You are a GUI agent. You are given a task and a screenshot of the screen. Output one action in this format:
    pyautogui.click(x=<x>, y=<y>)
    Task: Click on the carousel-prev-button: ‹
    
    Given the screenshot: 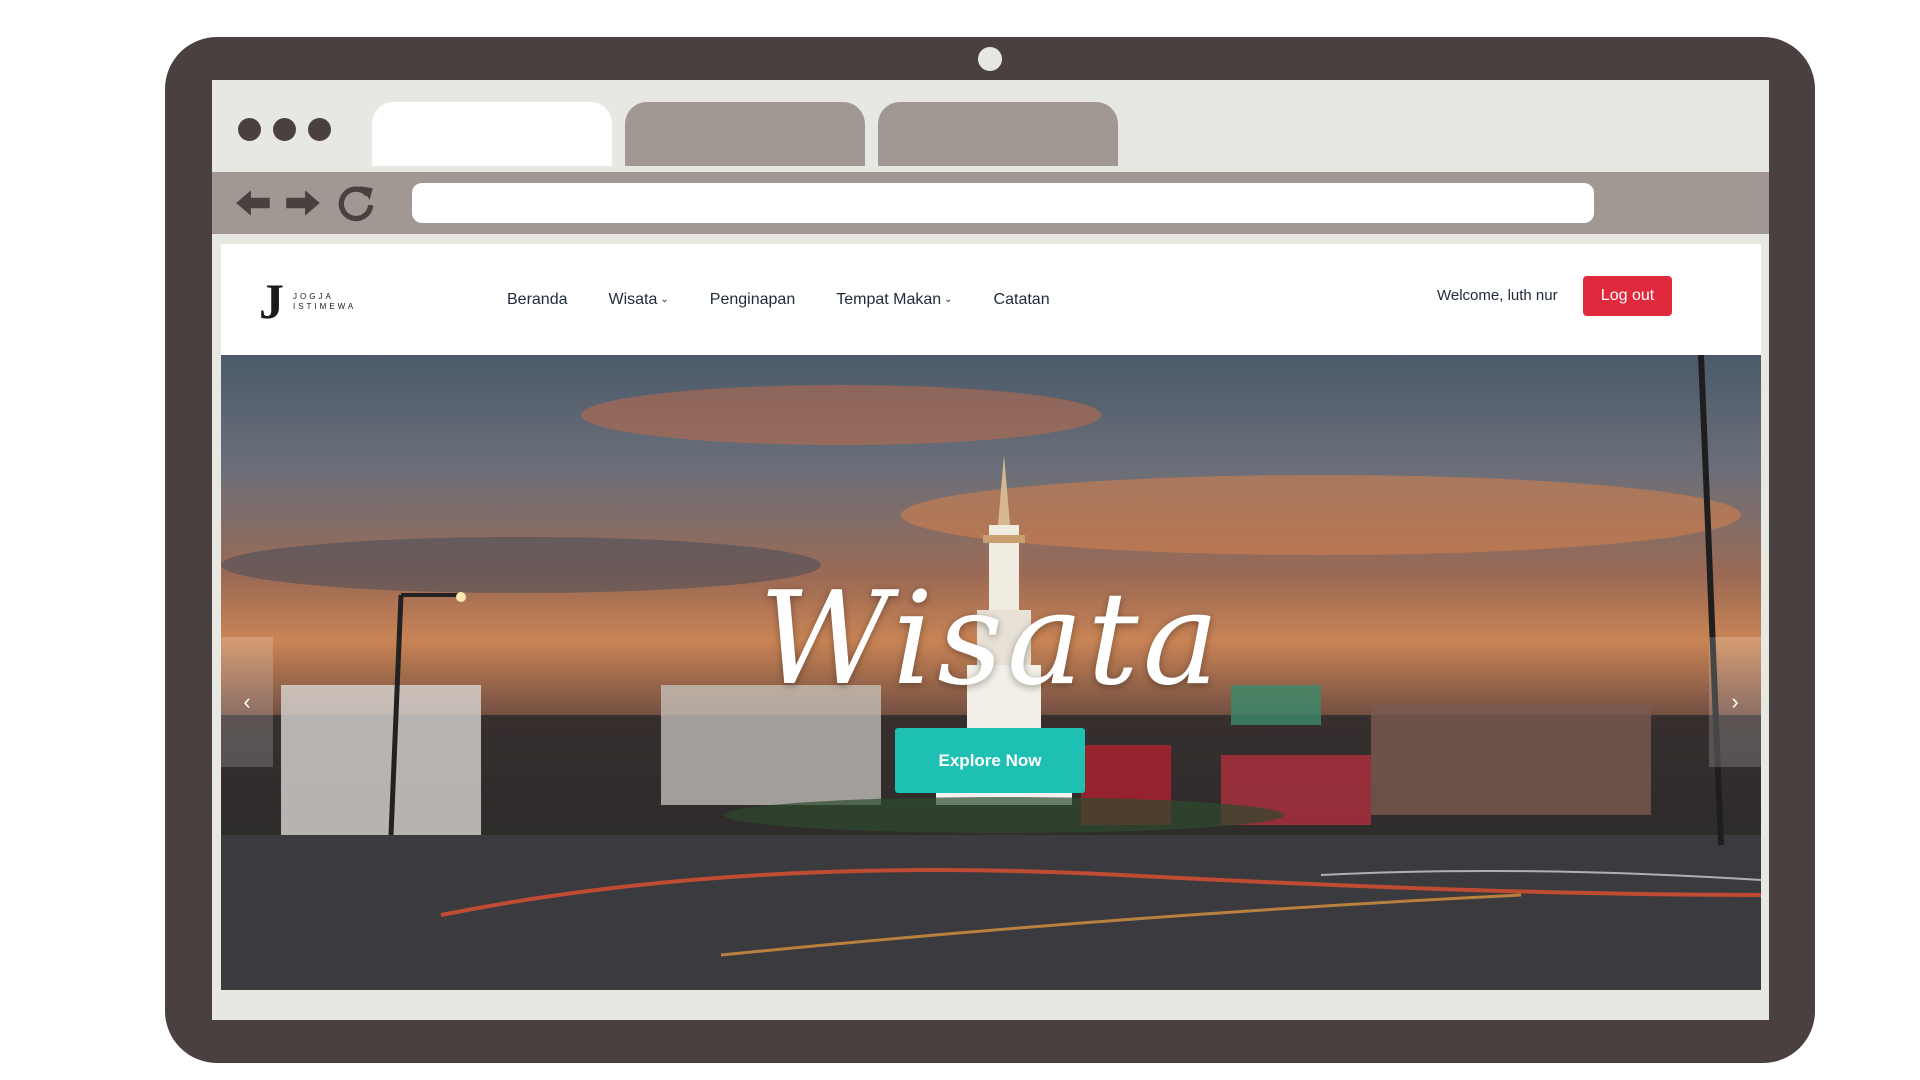 What is the action you would take?
    pyautogui.click(x=247, y=702)
    